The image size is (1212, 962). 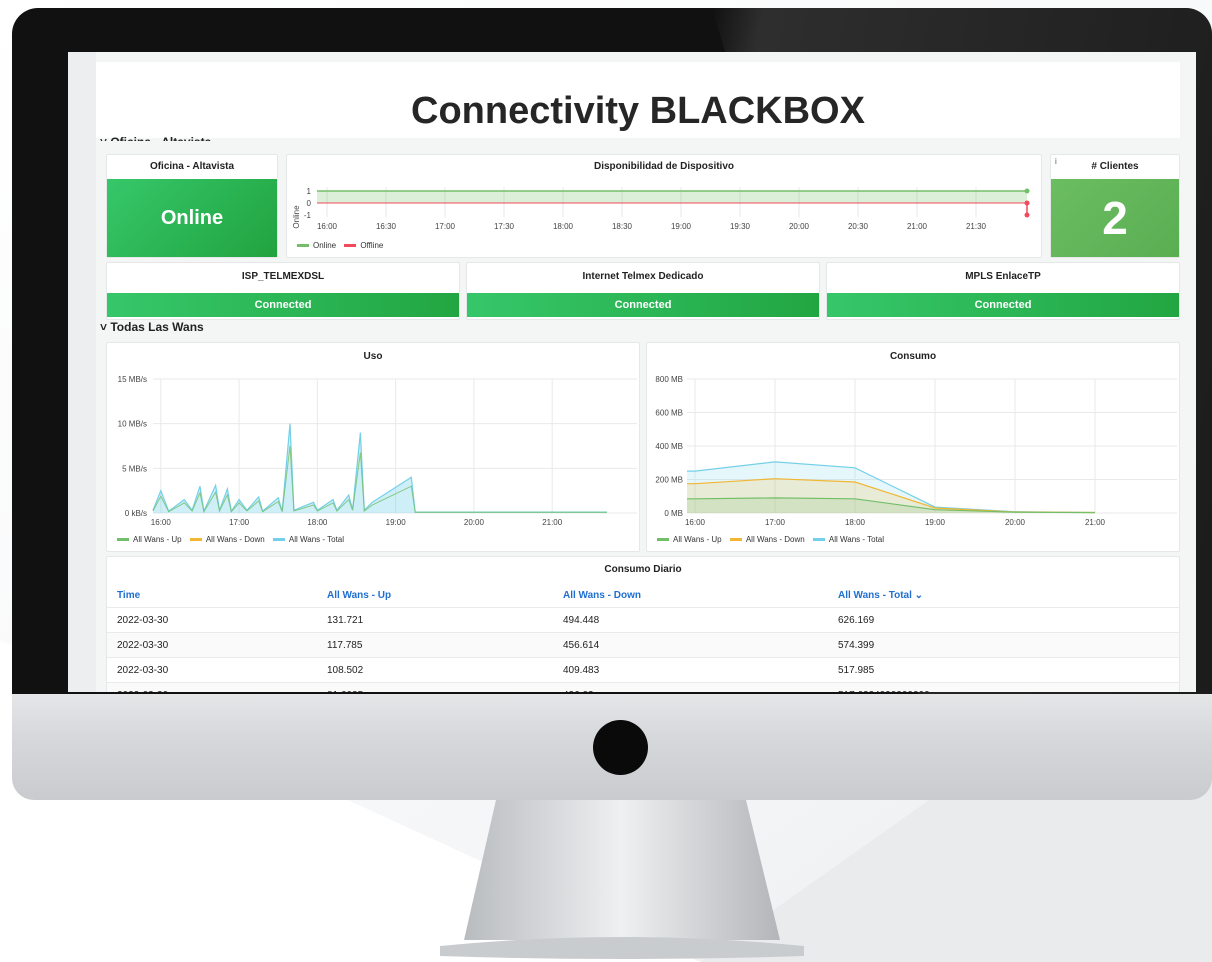 I want to click on cell-total: 574.399, so click(x=1003, y=645).